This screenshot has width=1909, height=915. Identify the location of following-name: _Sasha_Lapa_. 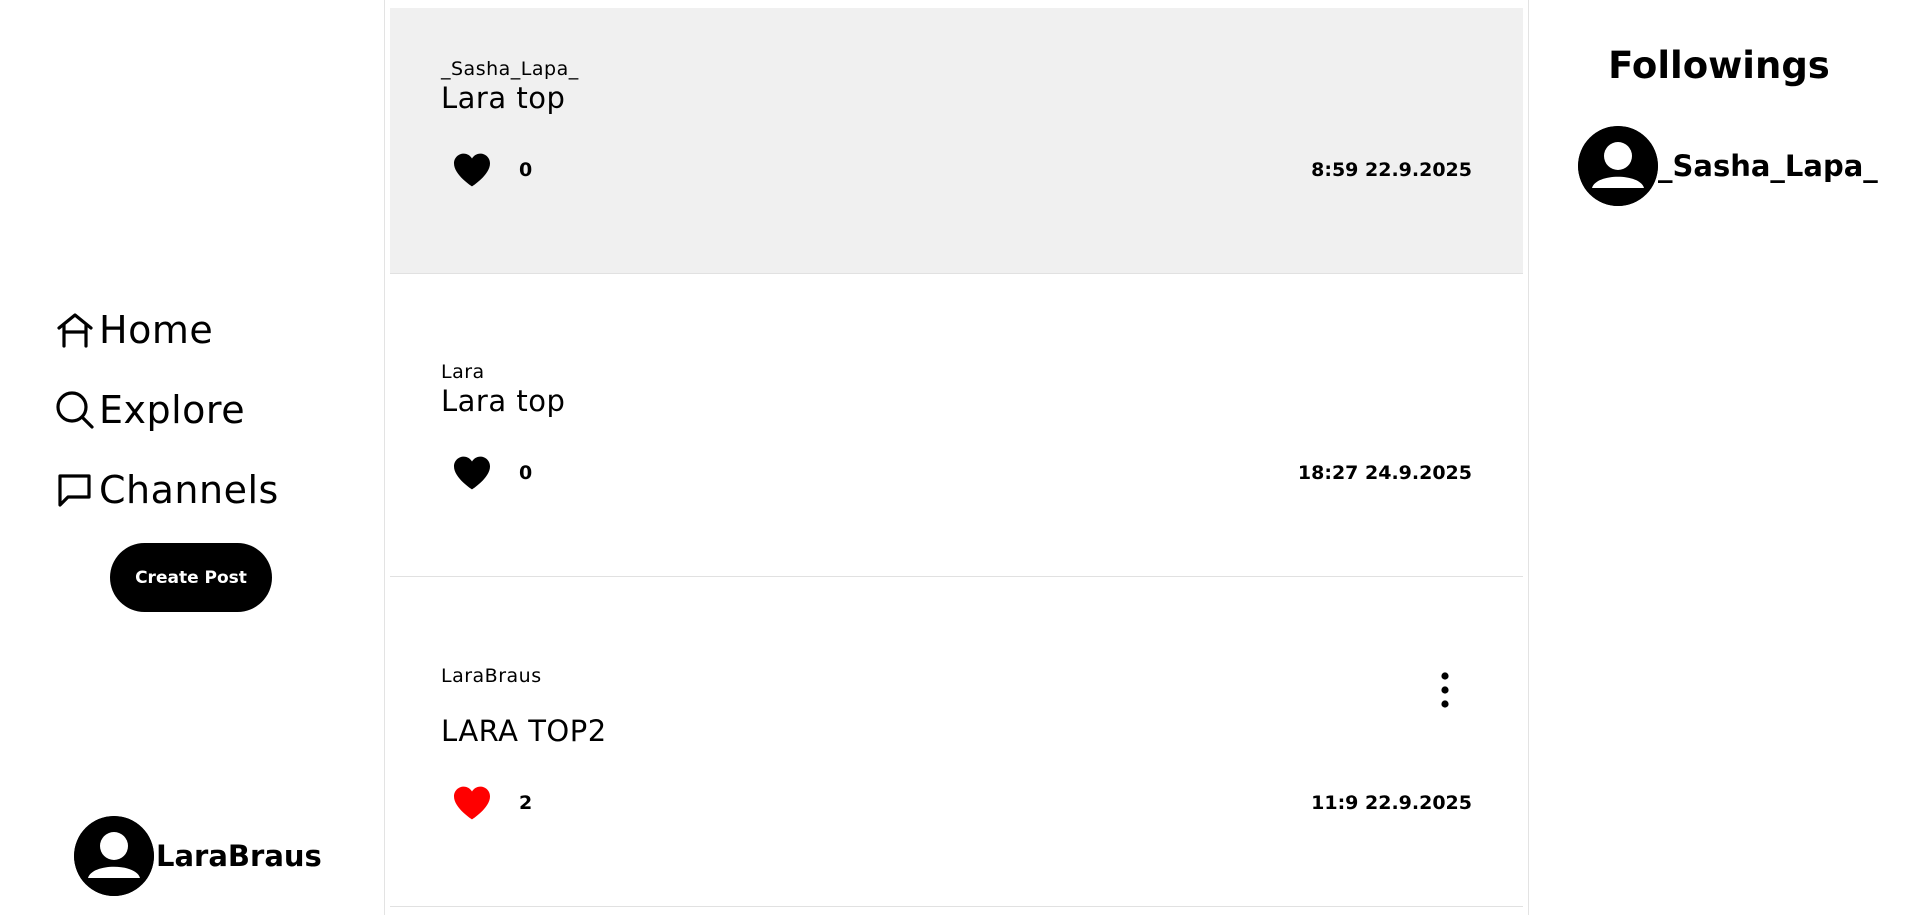
(1768, 166).